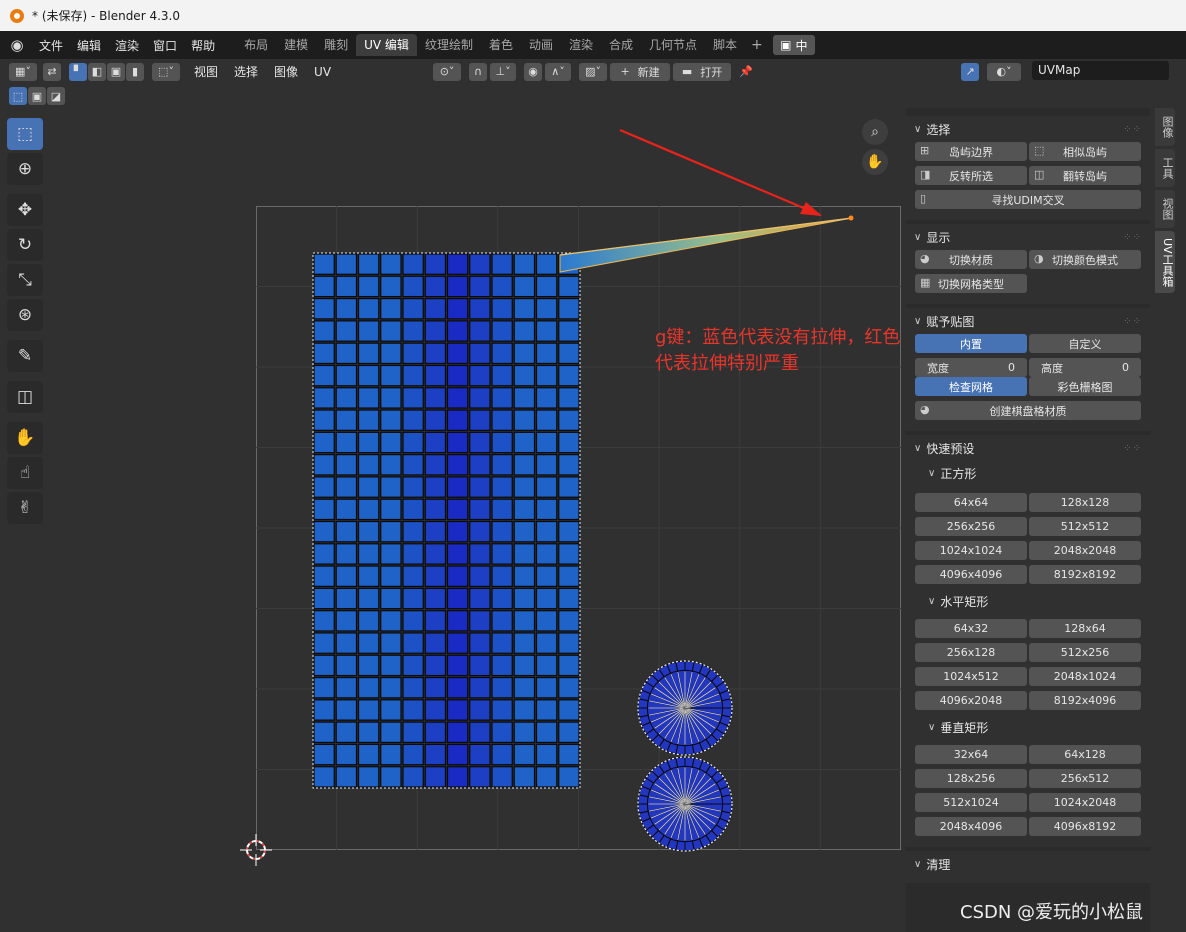 The width and height of the screenshot is (1186, 932). Describe the element at coordinates (1165, 168) in the screenshot. I see `tab-tool: 工具` at that location.